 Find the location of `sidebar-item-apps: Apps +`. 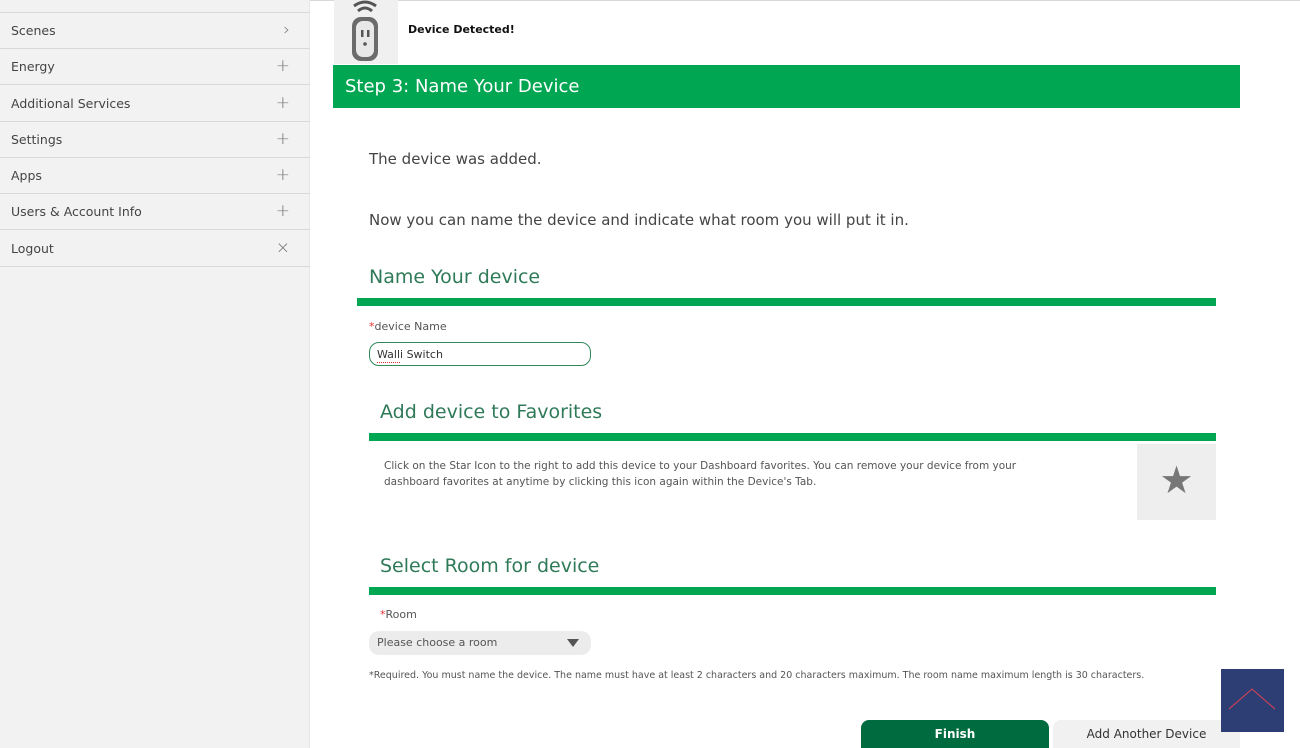

sidebar-item-apps: Apps + is located at coordinates (155, 176).